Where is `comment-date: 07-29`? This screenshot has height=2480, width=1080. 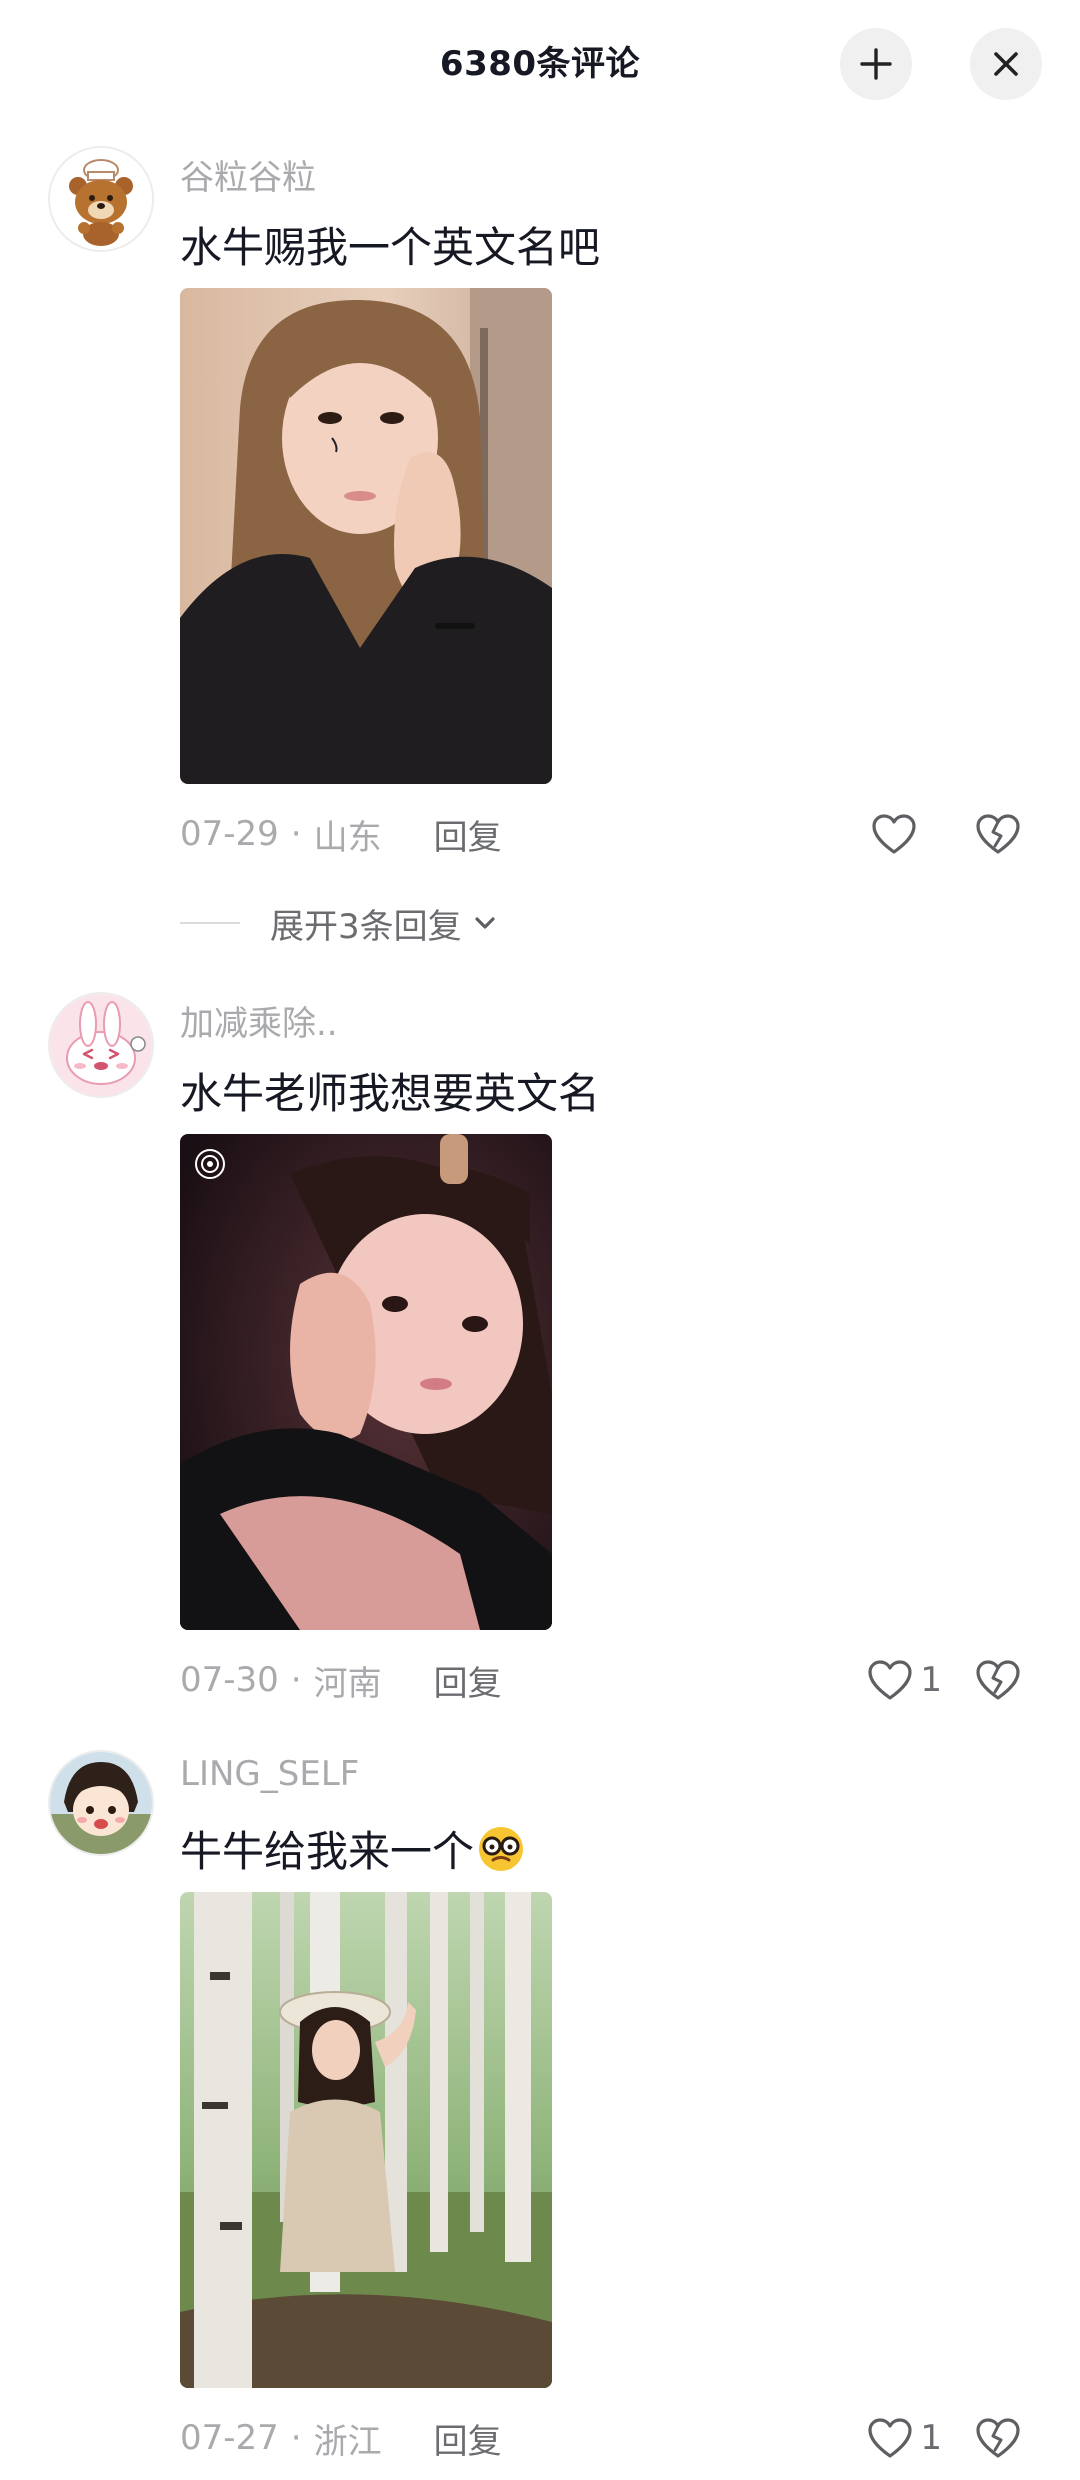
comment-date: 07-29 is located at coordinates (229, 834).